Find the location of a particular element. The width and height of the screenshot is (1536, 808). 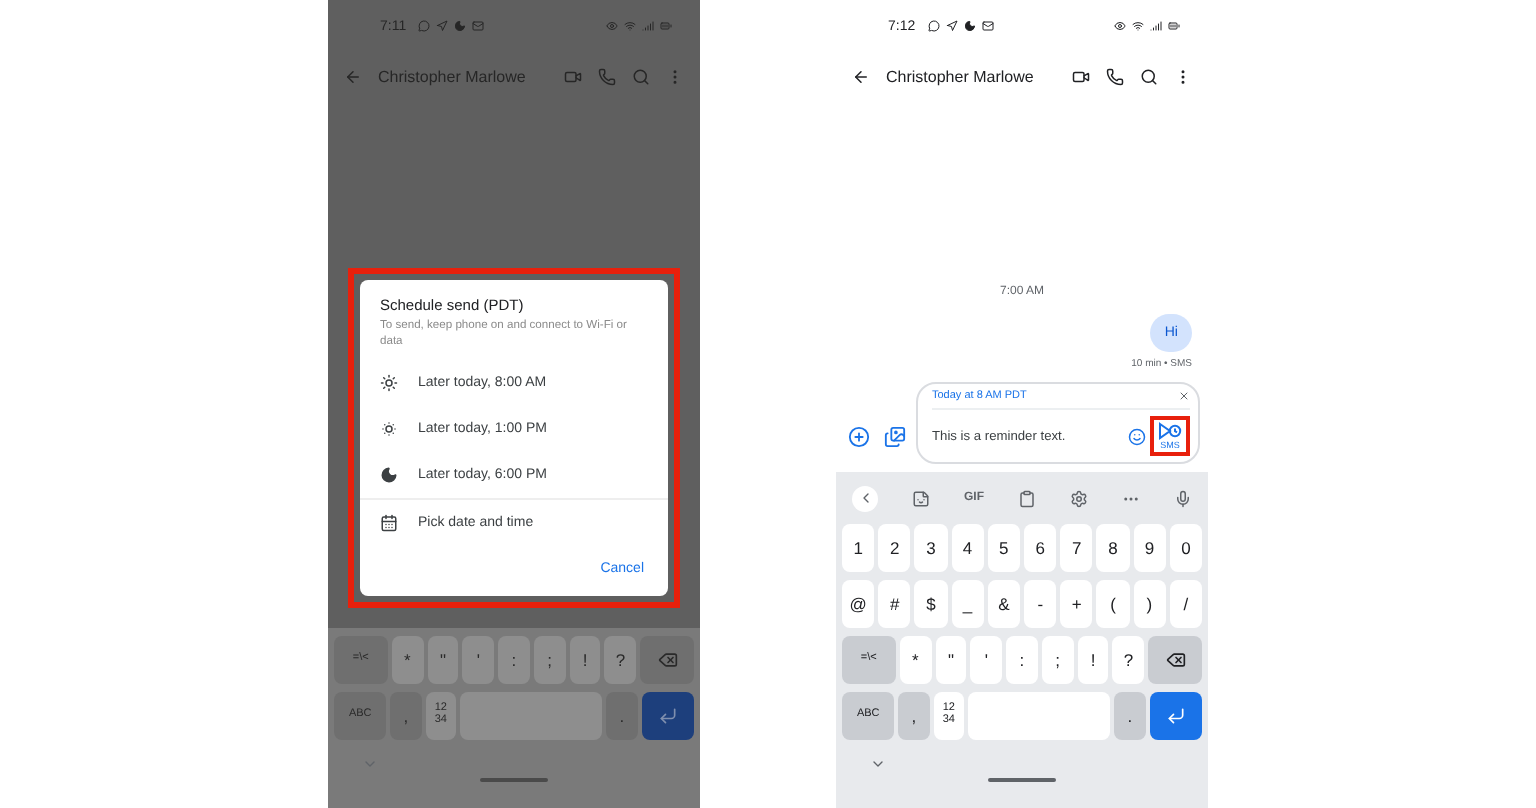

key: 6 is located at coordinates (1040, 548).